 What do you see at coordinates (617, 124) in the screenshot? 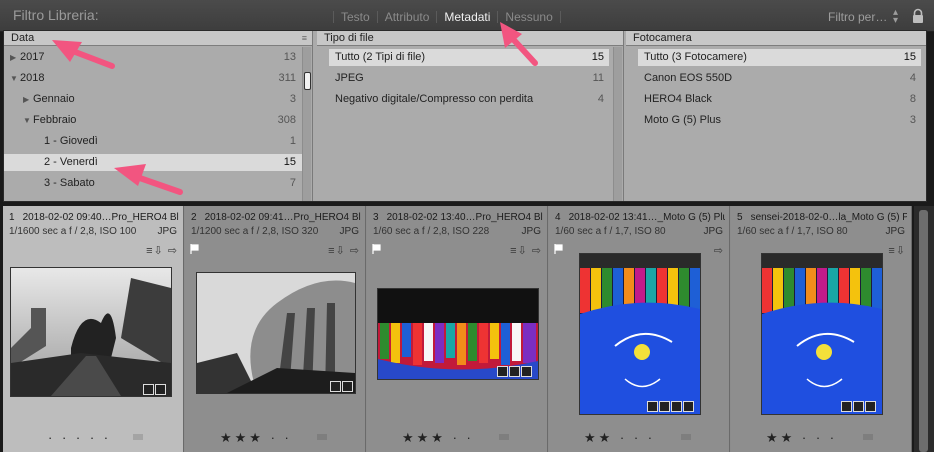
I see `file-type-column-scrollbar` at bounding box center [617, 124].